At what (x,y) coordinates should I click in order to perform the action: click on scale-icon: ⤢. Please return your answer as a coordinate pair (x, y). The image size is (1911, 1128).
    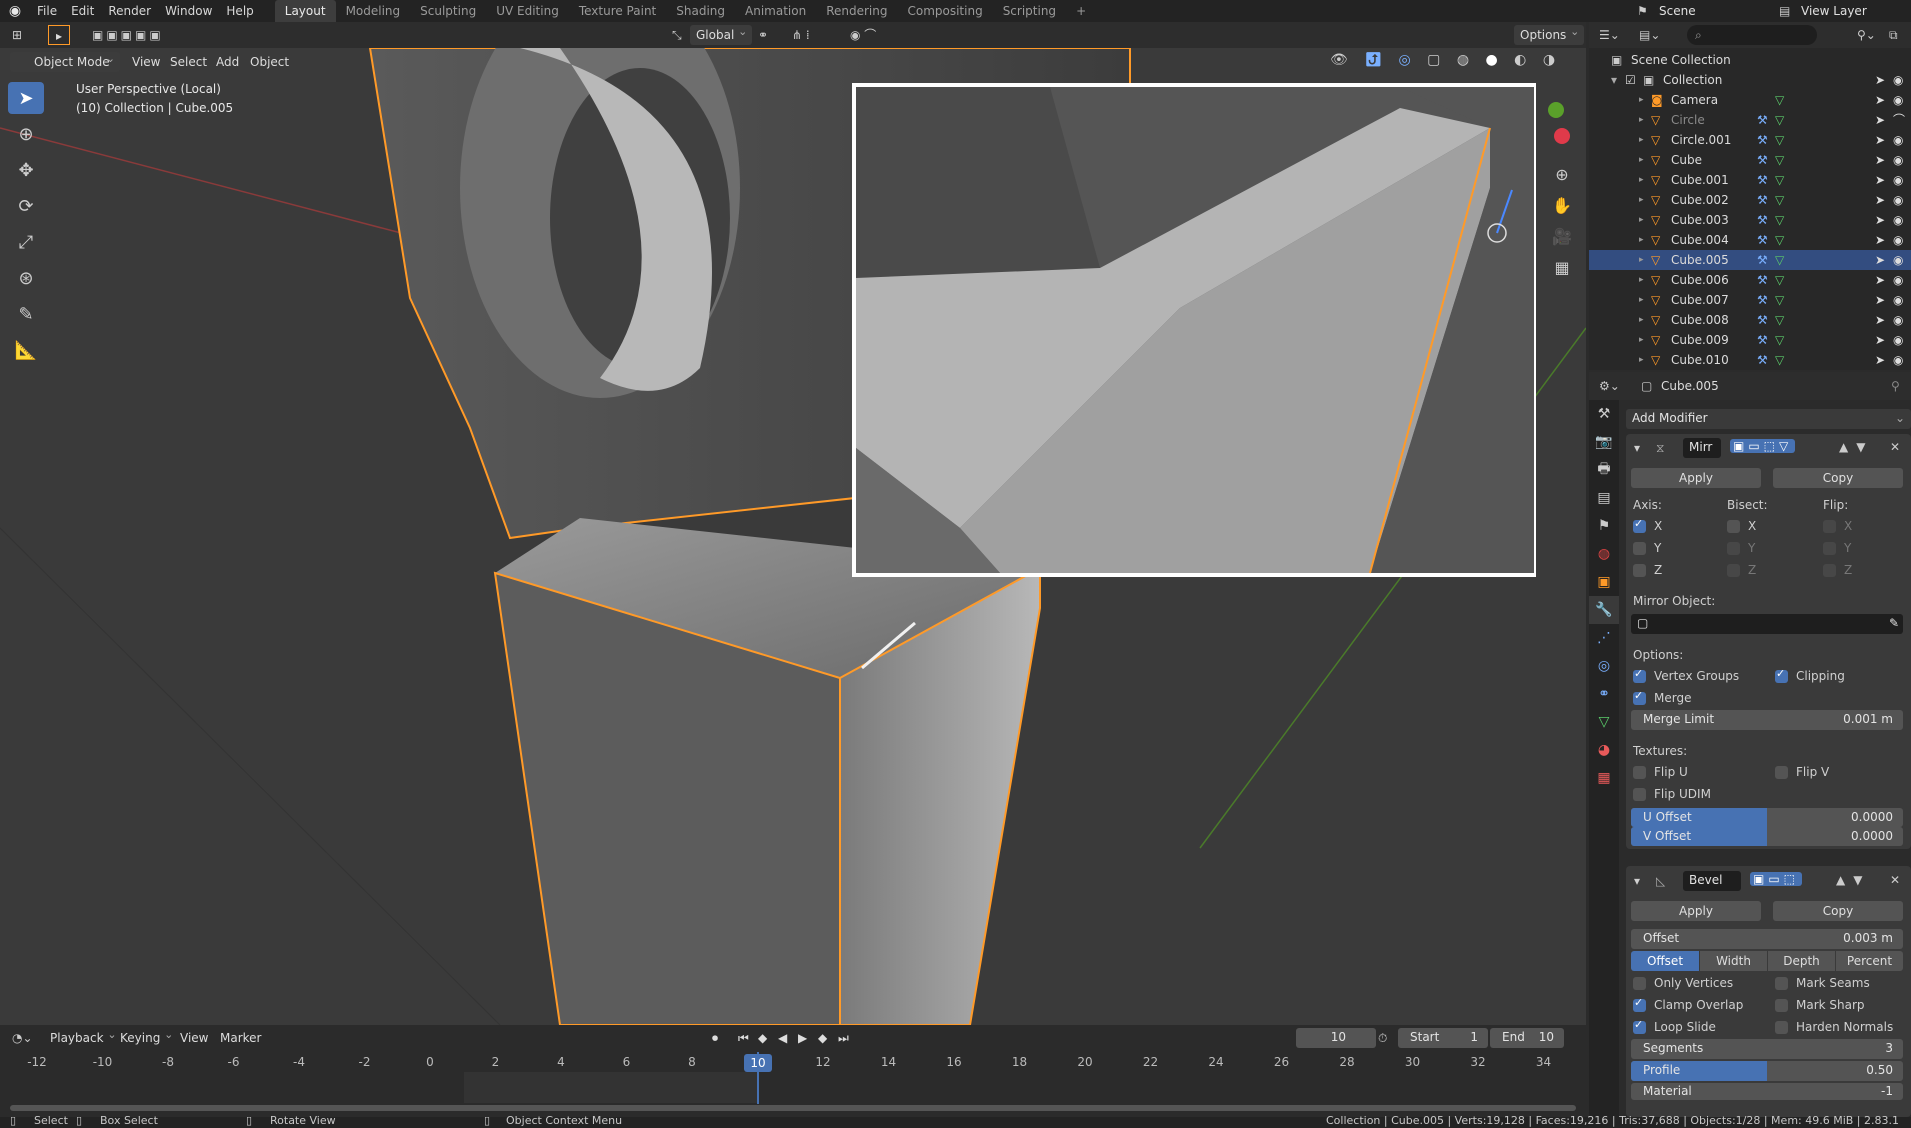
    Looking at the image, I should click on (26, 242).